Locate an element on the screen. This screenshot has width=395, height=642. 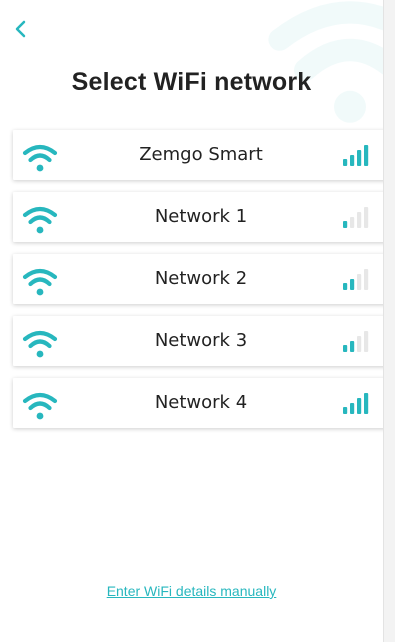
network-name: Network 4 is located at coordinates (201, 402).